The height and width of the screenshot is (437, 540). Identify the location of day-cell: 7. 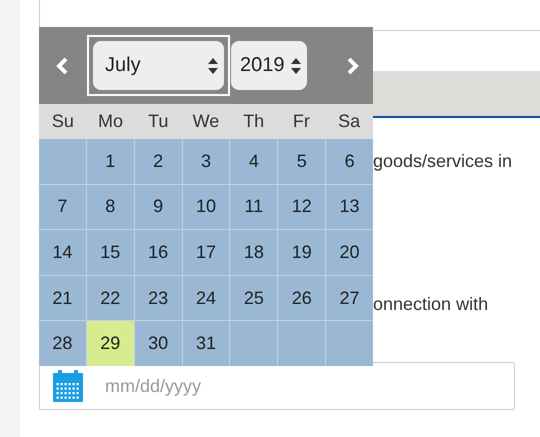
(62, 207).